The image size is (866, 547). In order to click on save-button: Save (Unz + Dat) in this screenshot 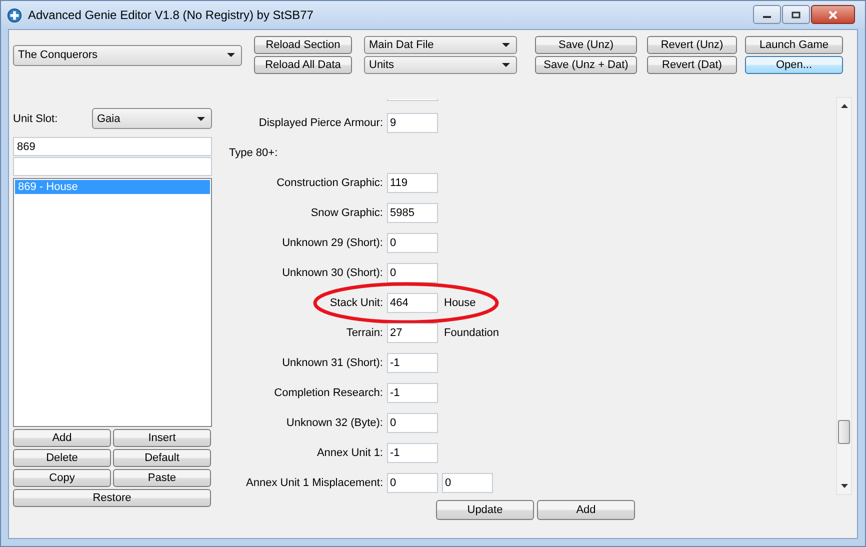, I will do `click(586, 65)`.